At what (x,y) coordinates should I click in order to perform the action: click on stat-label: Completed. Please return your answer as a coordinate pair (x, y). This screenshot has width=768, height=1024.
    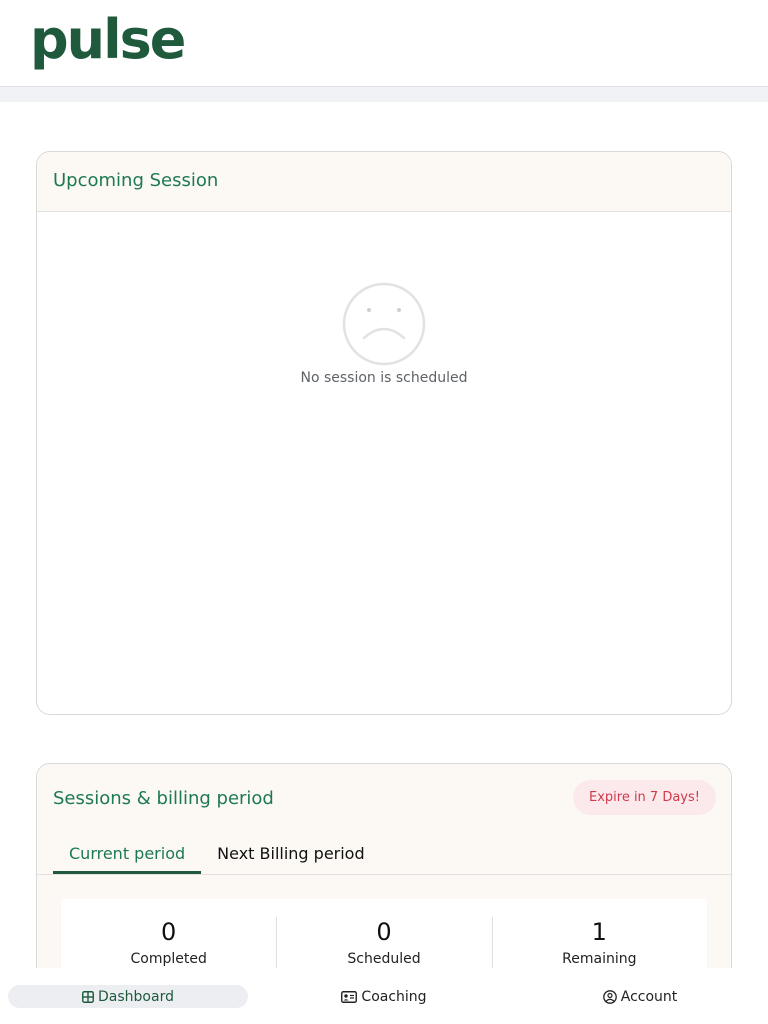
    Looking at the image, I should click on (168, 959).